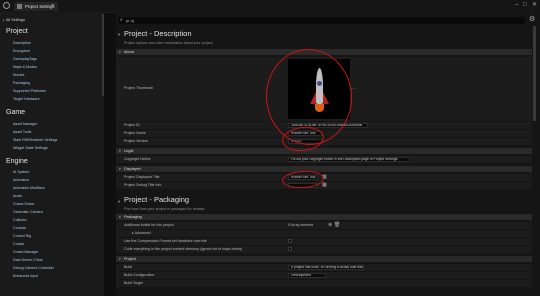 The height and width of the screenshot is (296, 540). Describe the element at coordinates (534, 5) in the screenshot. I see `close-window-icon: ✕` at that location.